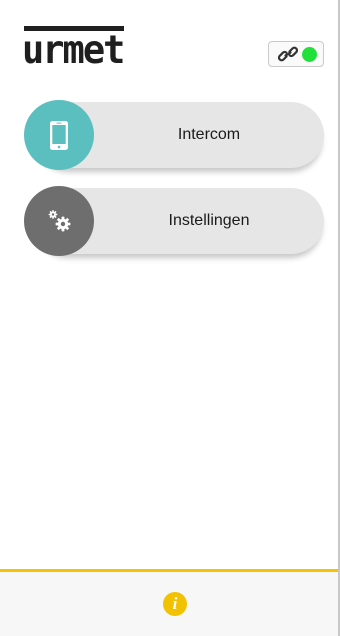 This screenshot has height=636, width=340. What do you see at coordinates (209, 220) in the screenshot?
I see `settings-label: Instellingen` at bounding box center [209, 220].